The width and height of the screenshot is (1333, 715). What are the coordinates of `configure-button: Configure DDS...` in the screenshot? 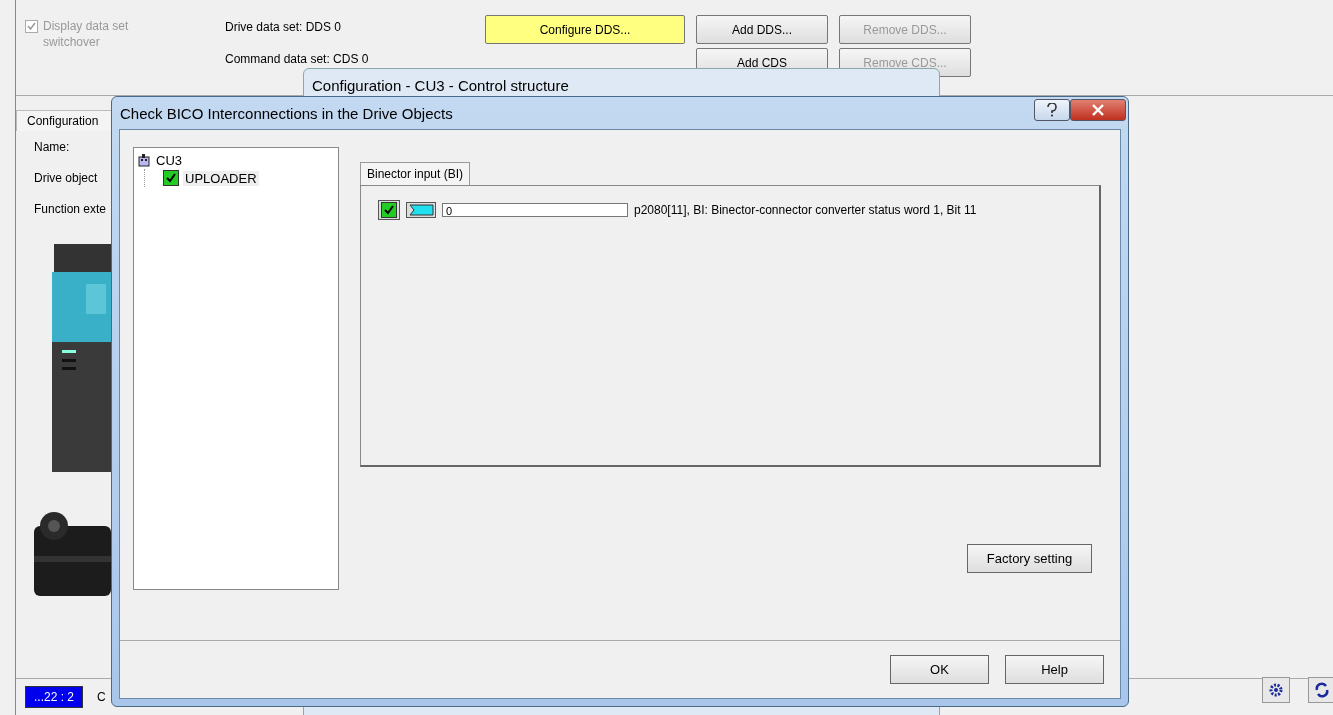 It's located at (585, 29).